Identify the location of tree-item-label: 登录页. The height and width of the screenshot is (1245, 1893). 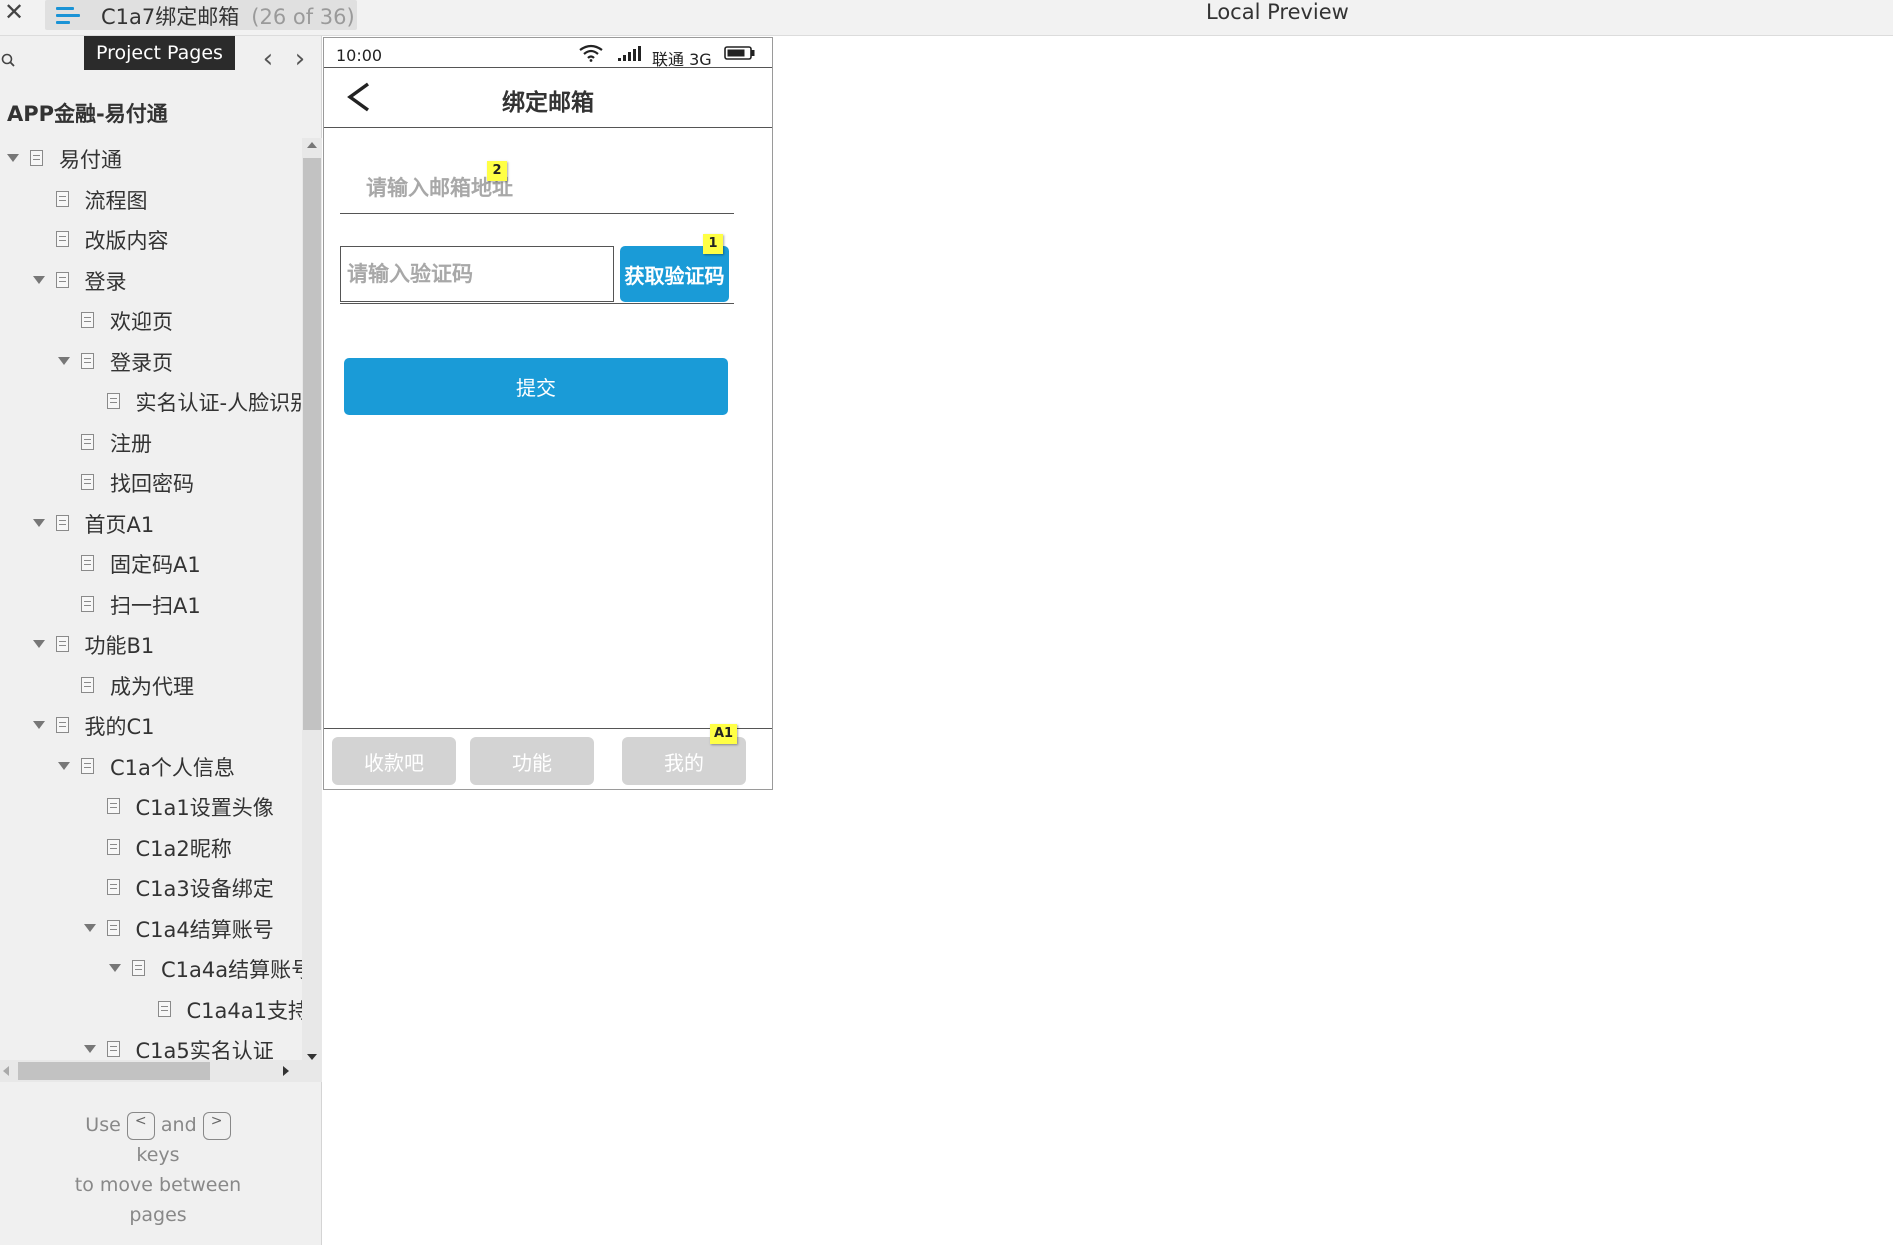
(141, 362).